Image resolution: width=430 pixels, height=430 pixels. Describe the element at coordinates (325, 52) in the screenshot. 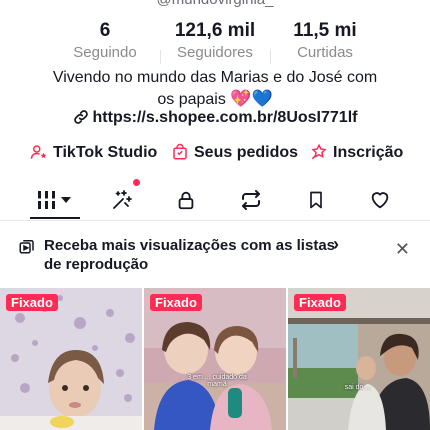

I see `likes-label: Curtidas` at that location.